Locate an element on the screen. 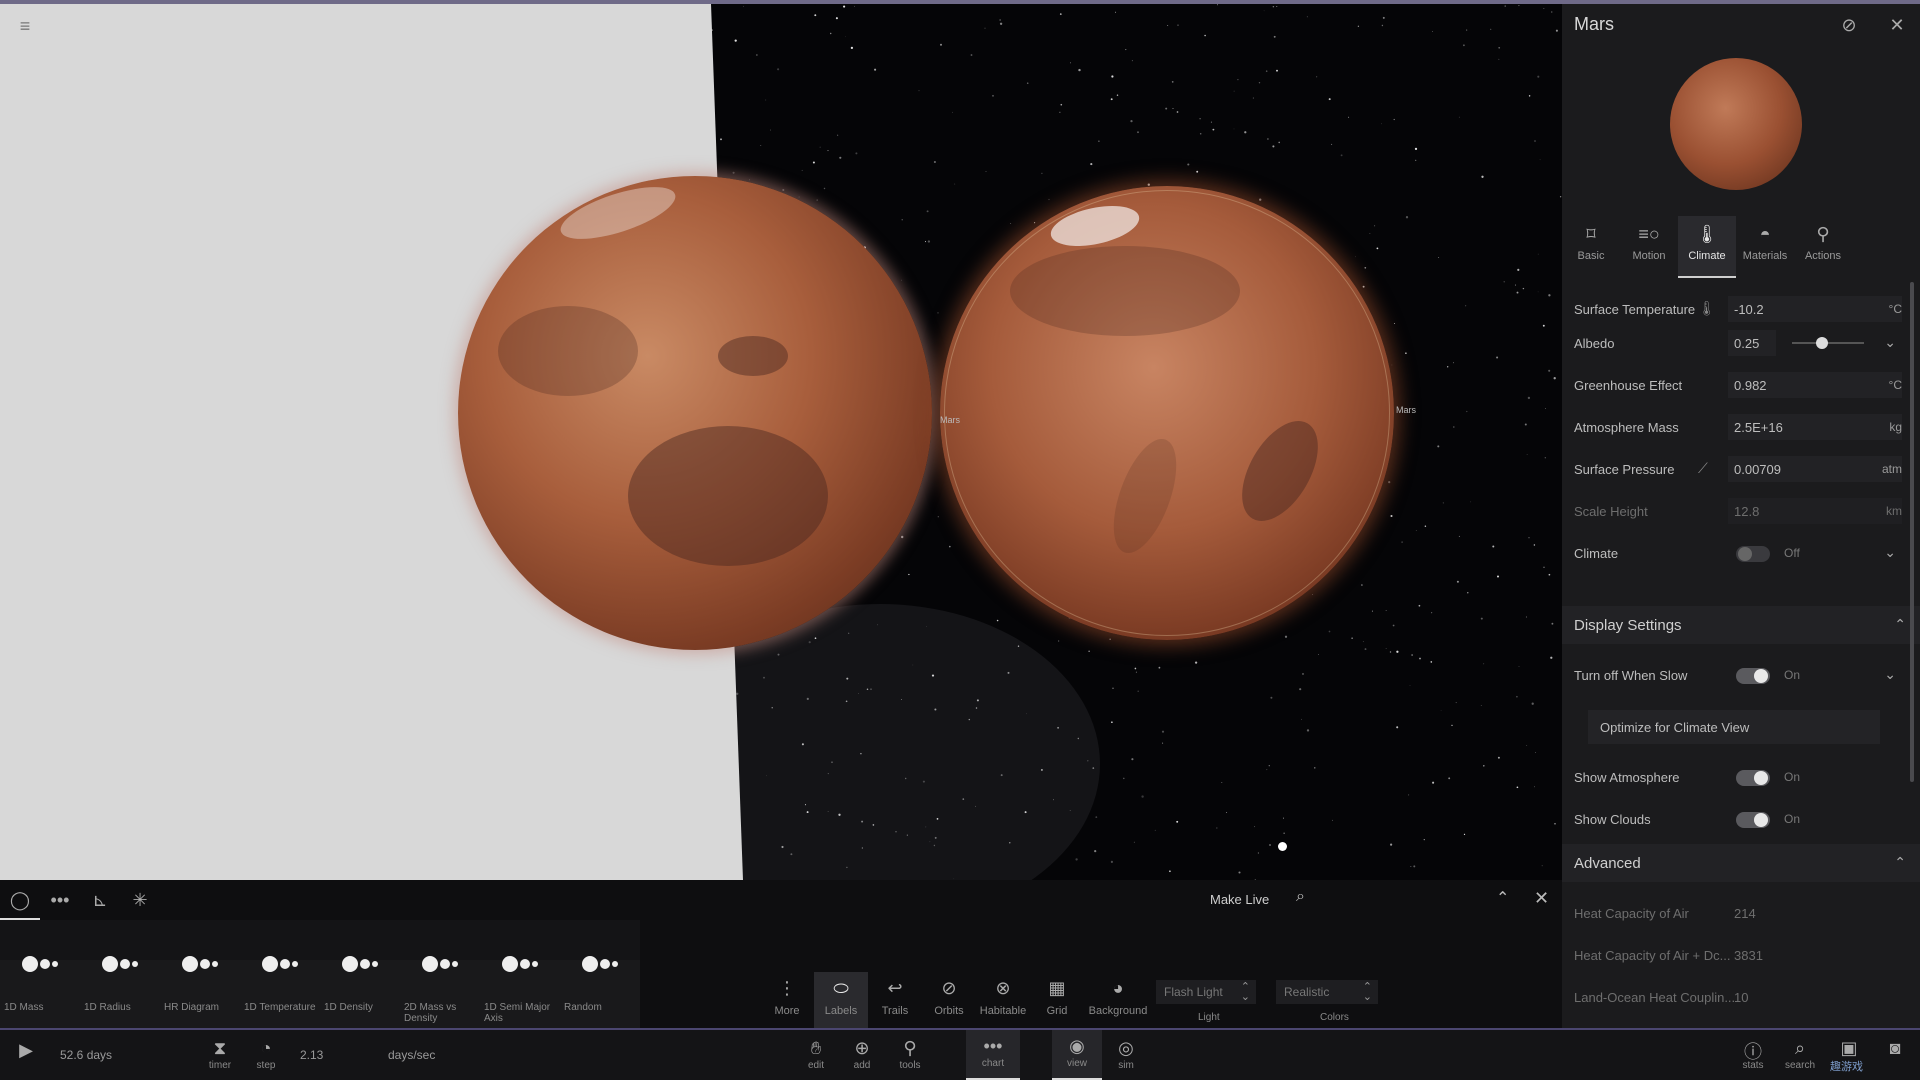 Image resolution: width=1920 pixels, height=1080 pixels. more-button: ⋮ More is located at coordinates (787, 1000).